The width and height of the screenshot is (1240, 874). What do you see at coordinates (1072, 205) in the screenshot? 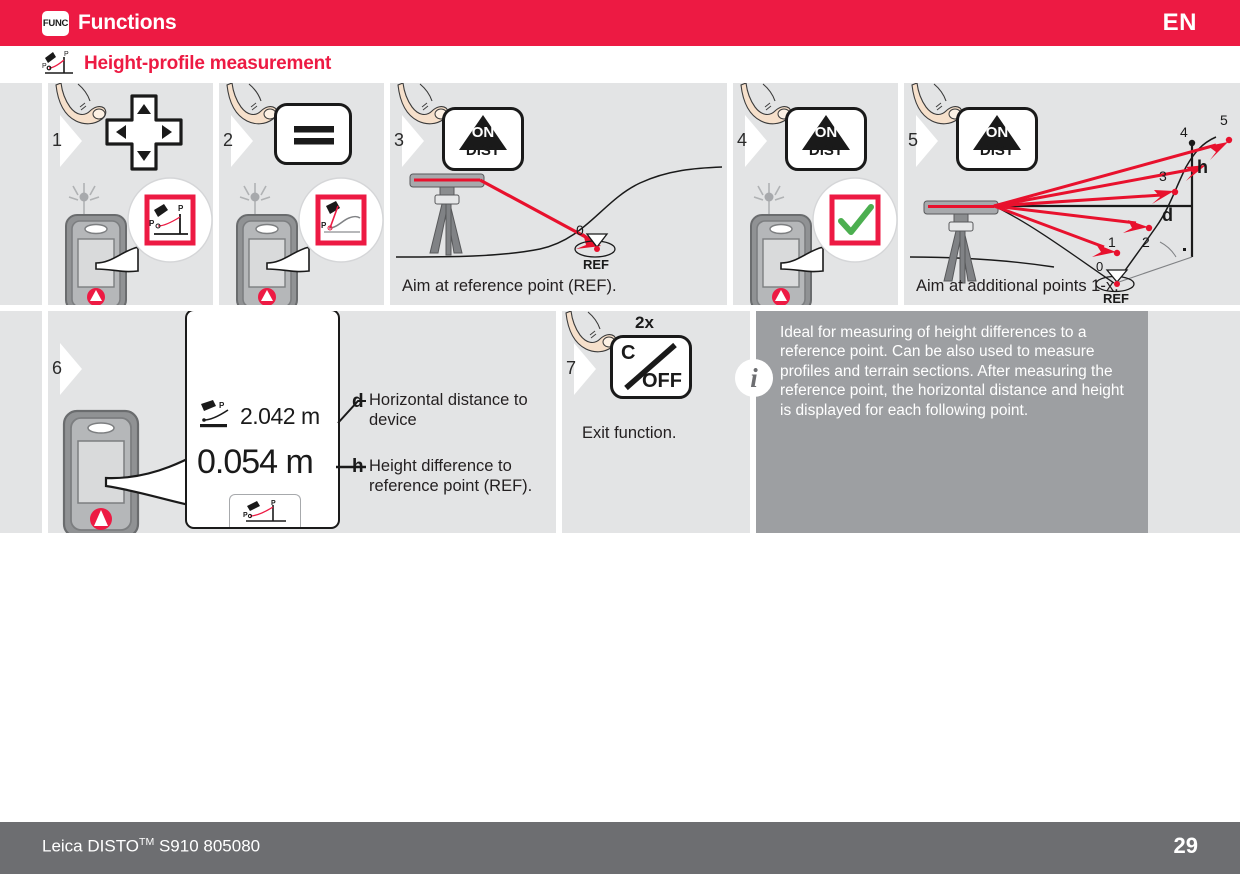
I see `multi-point-profile-diagram: 0 1 2 3 4 5 h d REF` at bounding box center [1072, 205].